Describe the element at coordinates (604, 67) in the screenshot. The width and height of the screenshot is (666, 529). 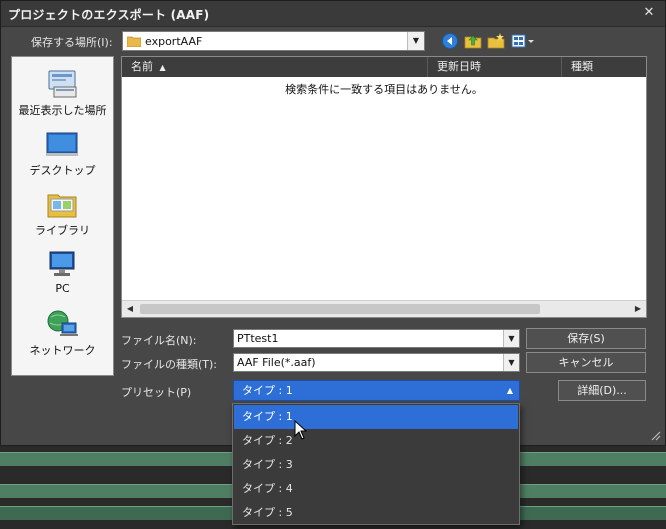
I see `column-type: 種類` at that location.